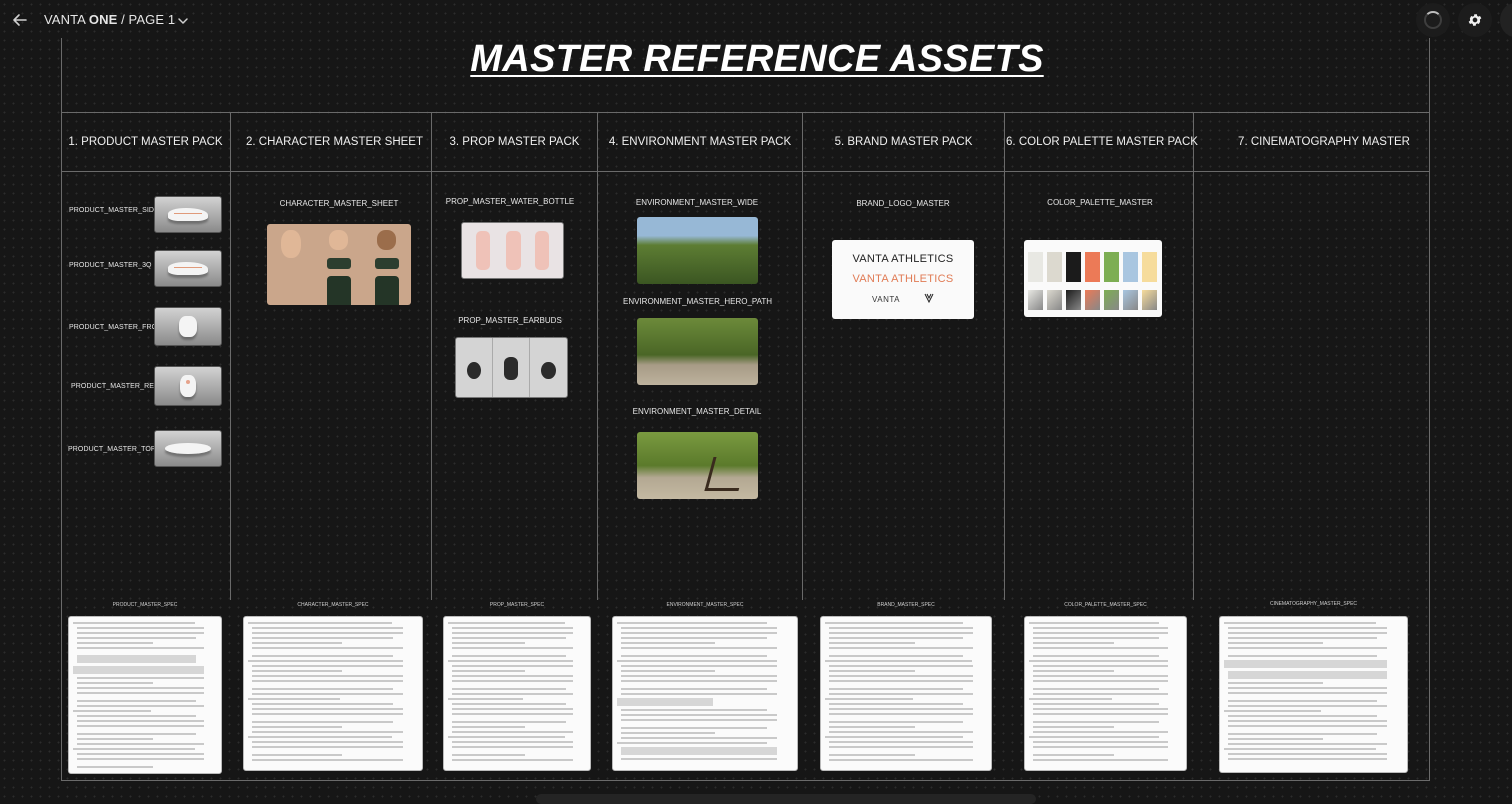  Describe the element at coordinates (431, 356) in the screenshot. I see `column-divider` at that location.